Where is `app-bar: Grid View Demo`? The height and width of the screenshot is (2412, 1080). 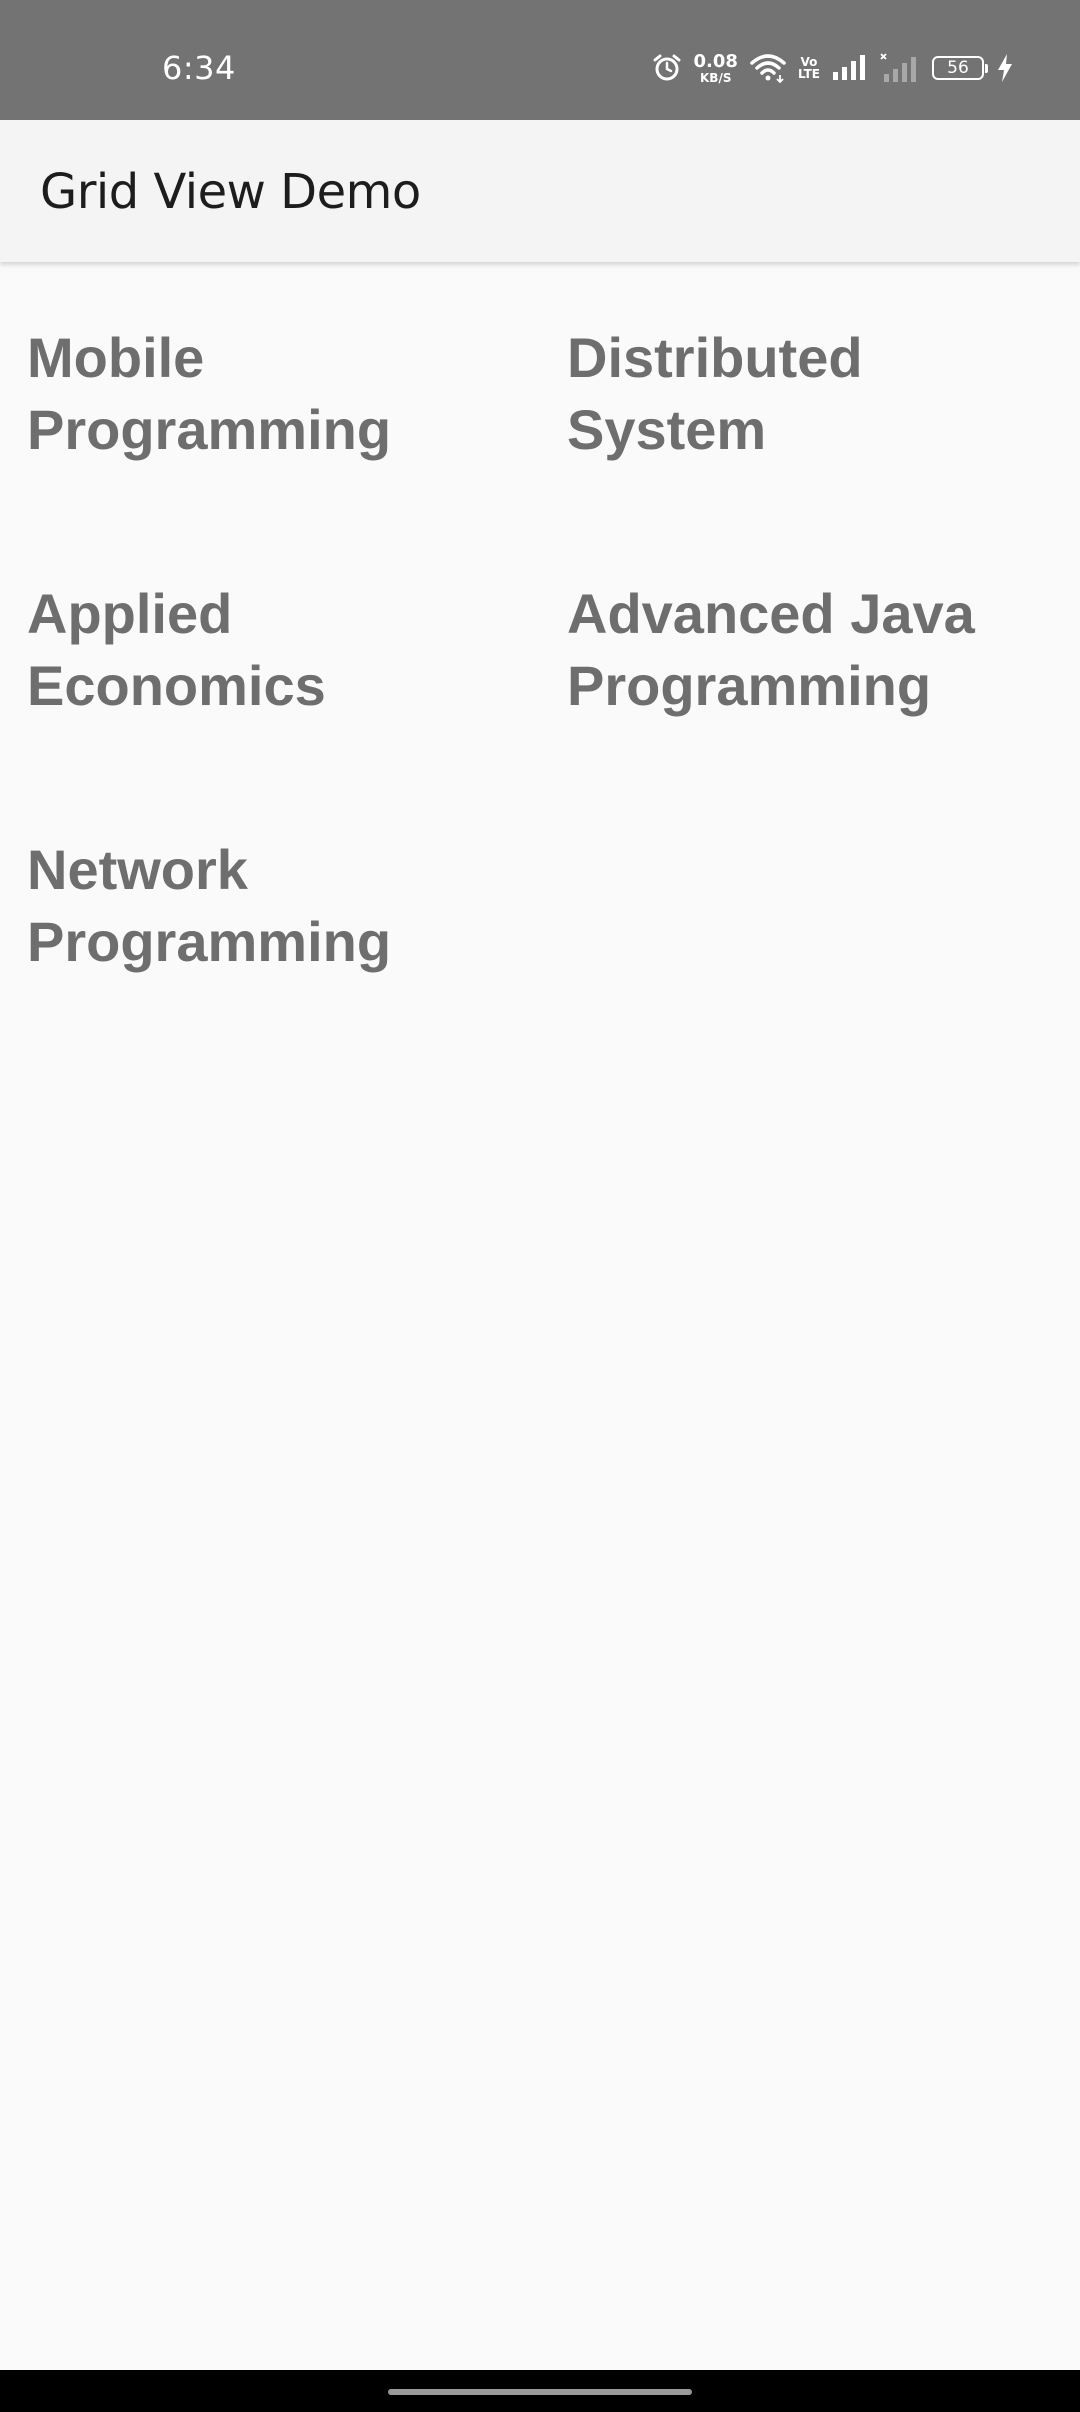
app-bar: Grid View Demo is located at coordinates (540, 191).